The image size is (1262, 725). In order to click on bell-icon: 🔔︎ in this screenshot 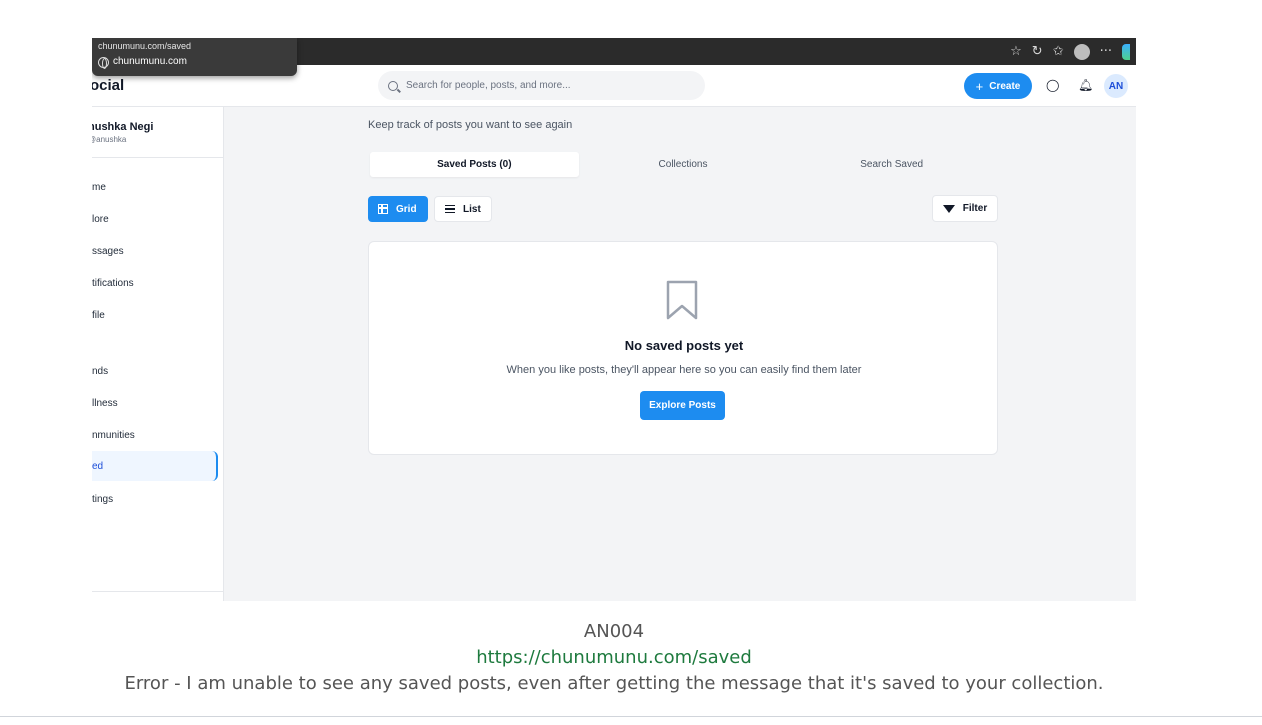, I will do `click(1085, 85)`.